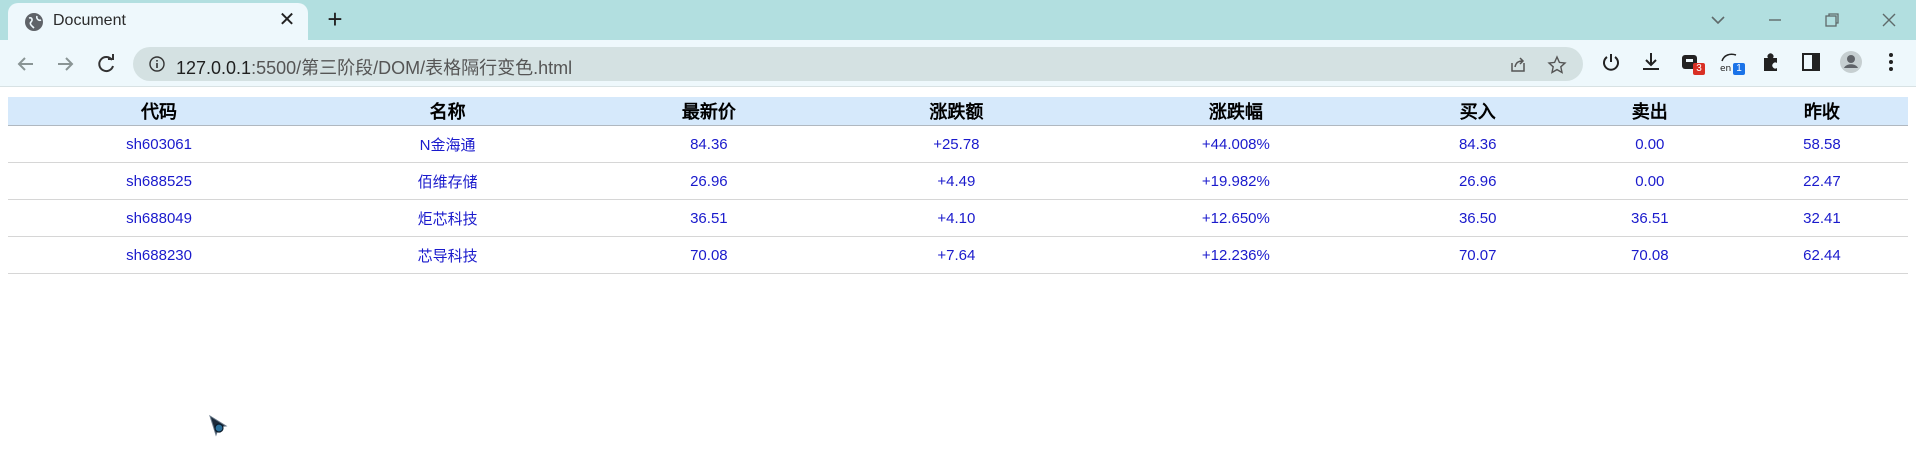 This screenshot has width=1916, height=475. Describe the element at coordinates (1699, 69) in the screenshot. I see `extension-badge: 3` at that location.